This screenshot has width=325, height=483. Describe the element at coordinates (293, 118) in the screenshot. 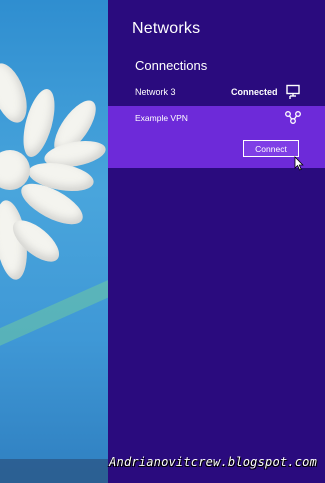

I see `vpn-icon` at that location.